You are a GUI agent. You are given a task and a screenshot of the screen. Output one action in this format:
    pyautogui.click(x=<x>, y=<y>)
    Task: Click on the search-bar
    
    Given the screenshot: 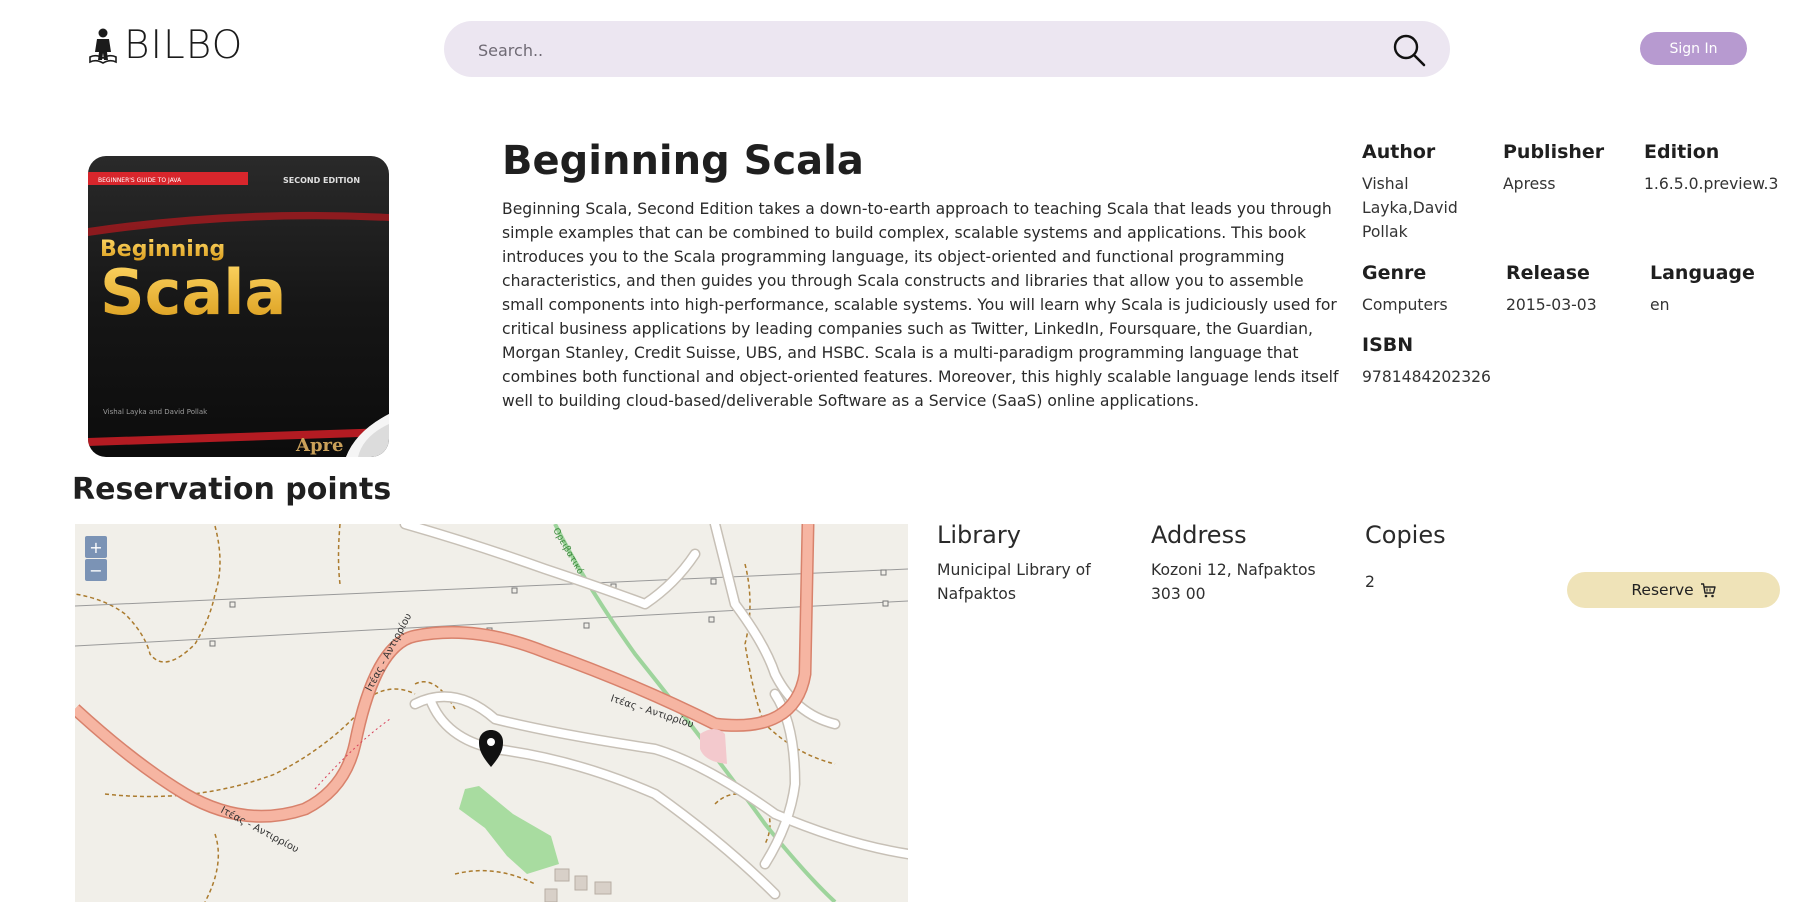 What is the action you would take?
    pyautogui.click(x=947, y=50)
    